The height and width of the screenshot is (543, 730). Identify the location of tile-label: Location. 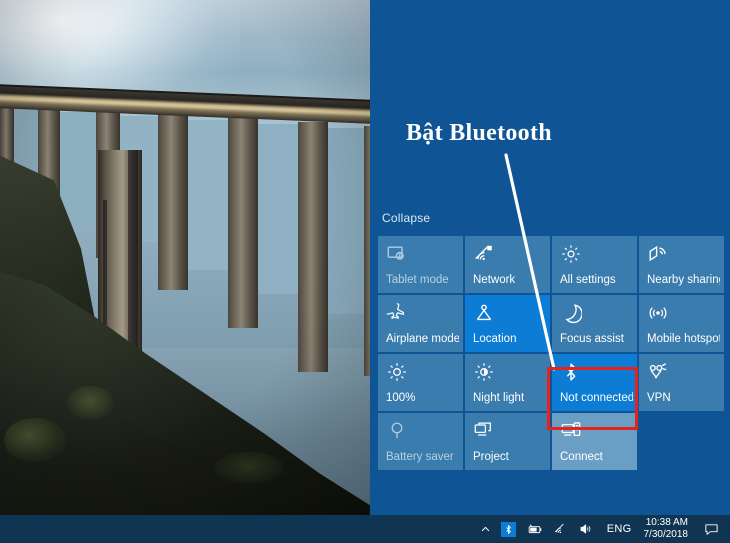
(495, 339).